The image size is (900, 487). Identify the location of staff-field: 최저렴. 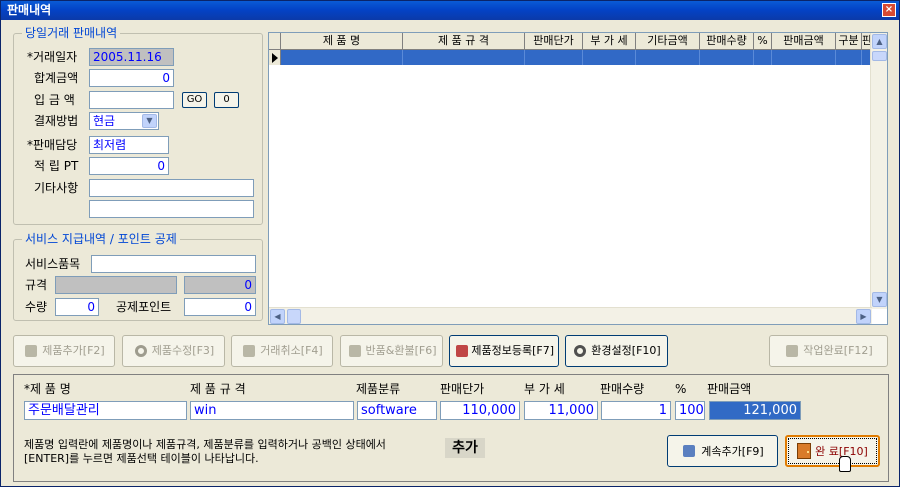
(129, 145).